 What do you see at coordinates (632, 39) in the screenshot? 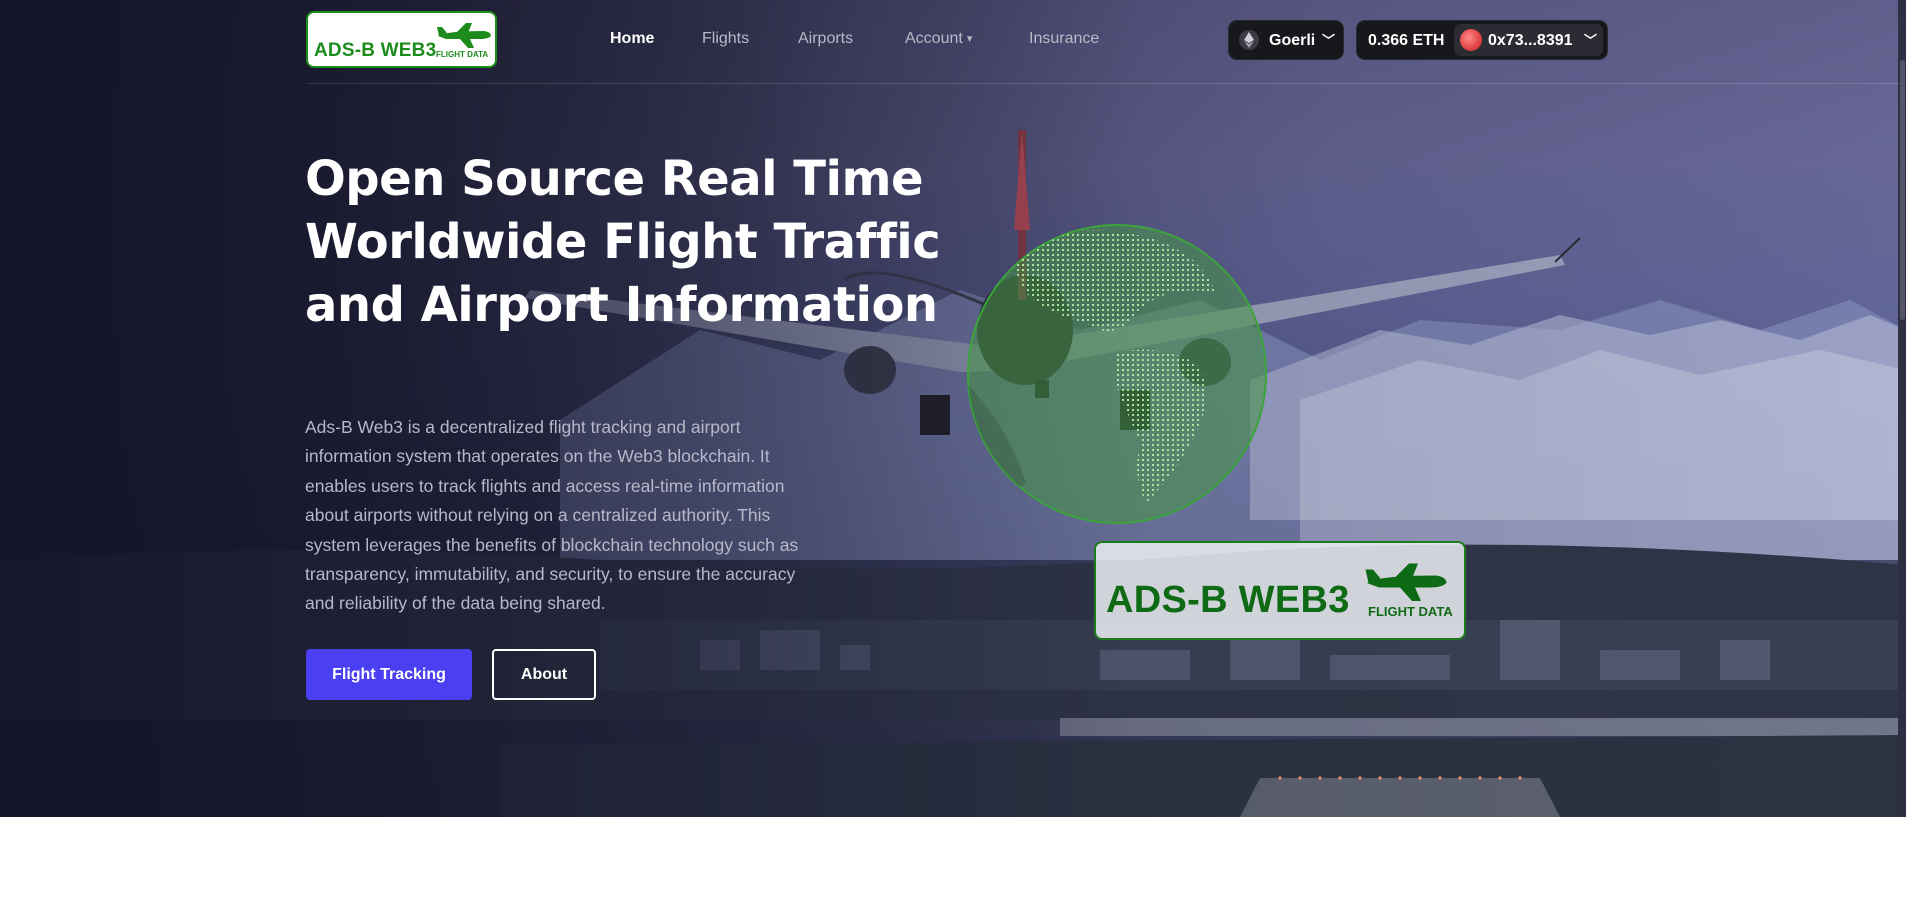
I see `nav-home: Home` at bounding box center [632, 39].